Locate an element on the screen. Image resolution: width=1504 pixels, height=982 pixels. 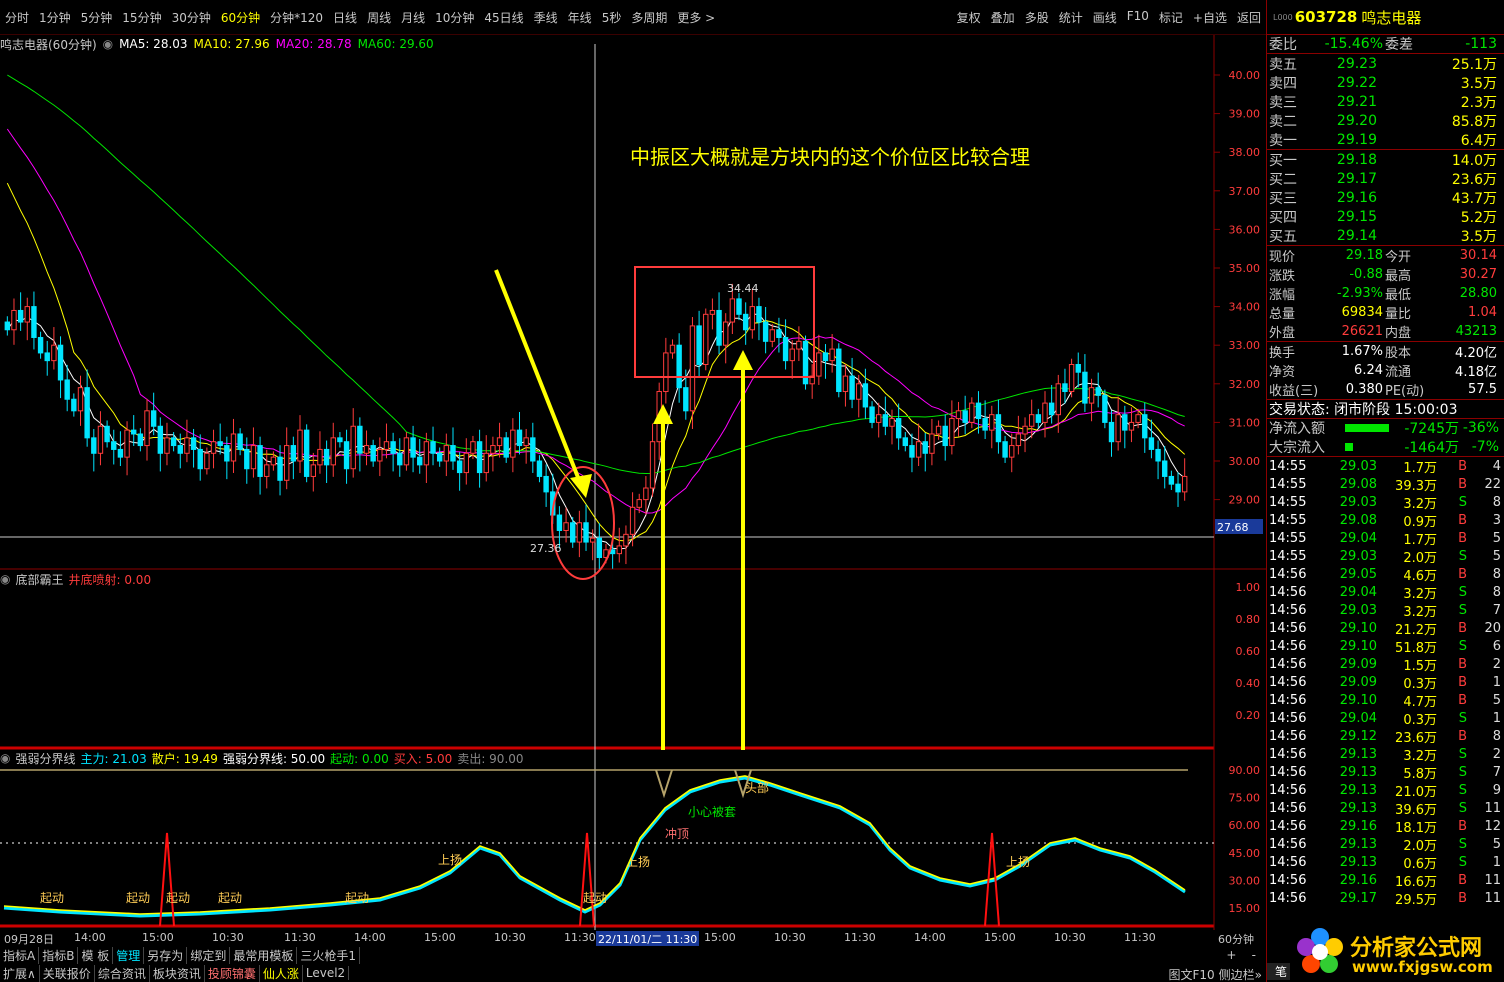
ind1-tick-label: 0.80 is located at coordinates (1248, 619).